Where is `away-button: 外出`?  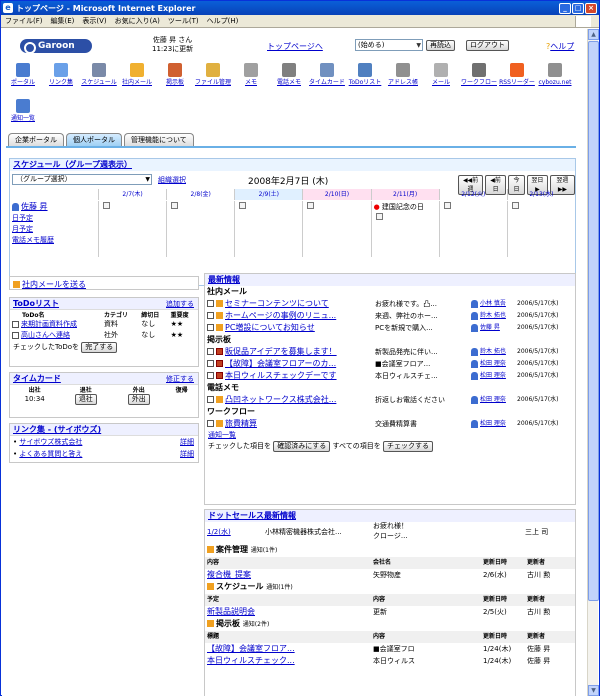 away-button: 外出 is located at coordinates (138, 399).